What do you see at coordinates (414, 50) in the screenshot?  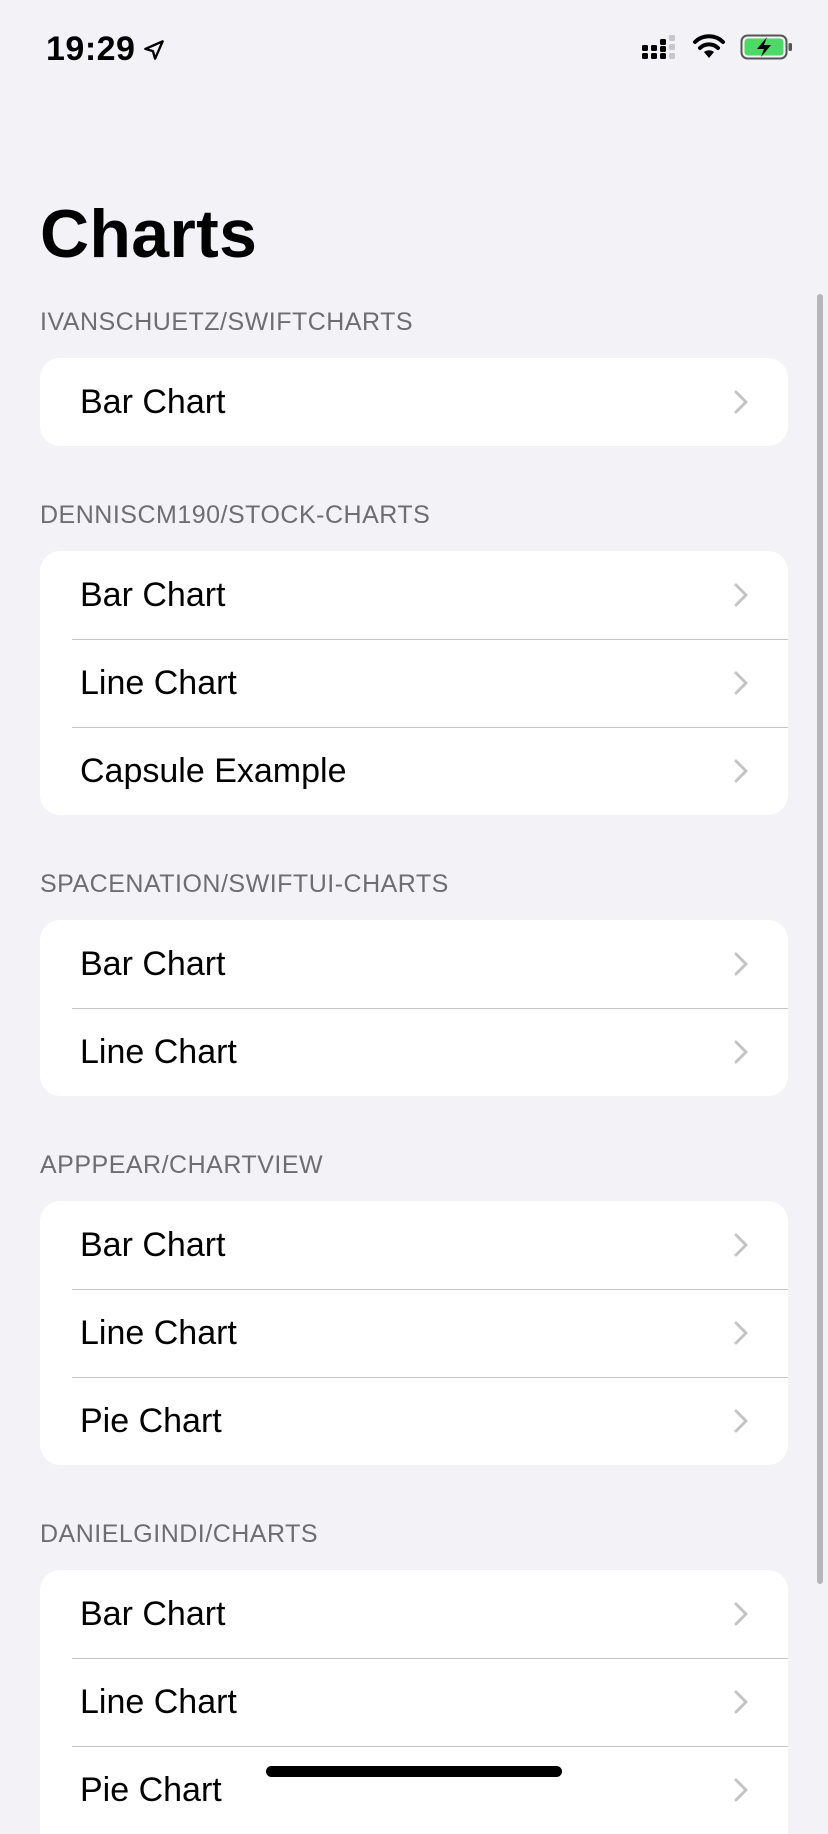 I see `status-bar: 19:29` at bounding box center [414, 50].